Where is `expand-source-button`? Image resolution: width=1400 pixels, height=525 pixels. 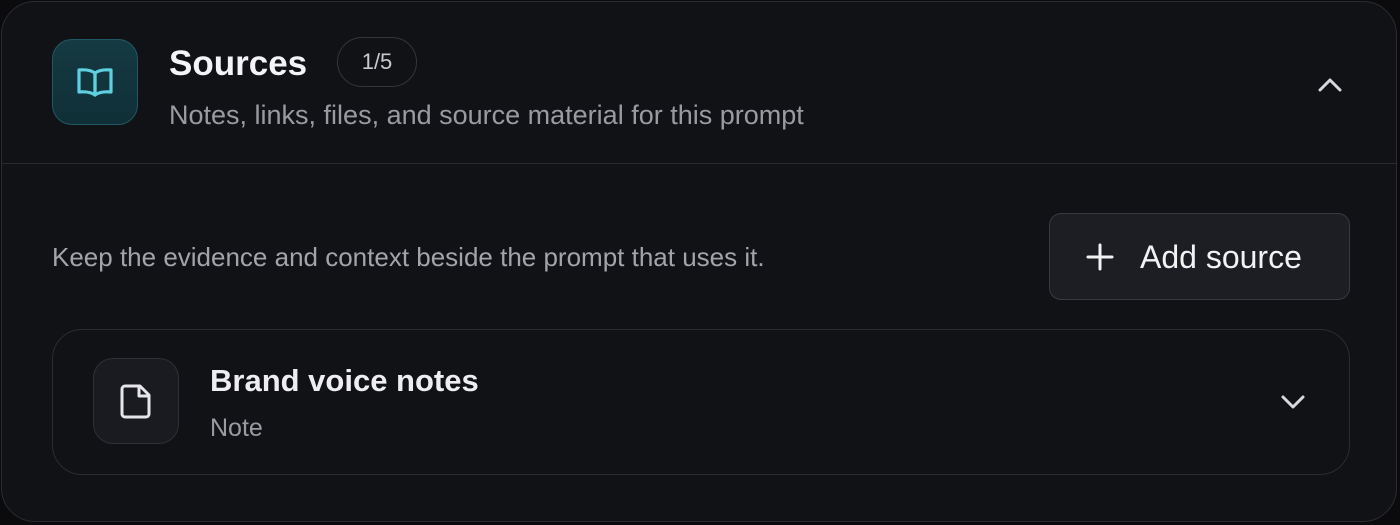
expand-source-button is located at coordinates (1293, 402).